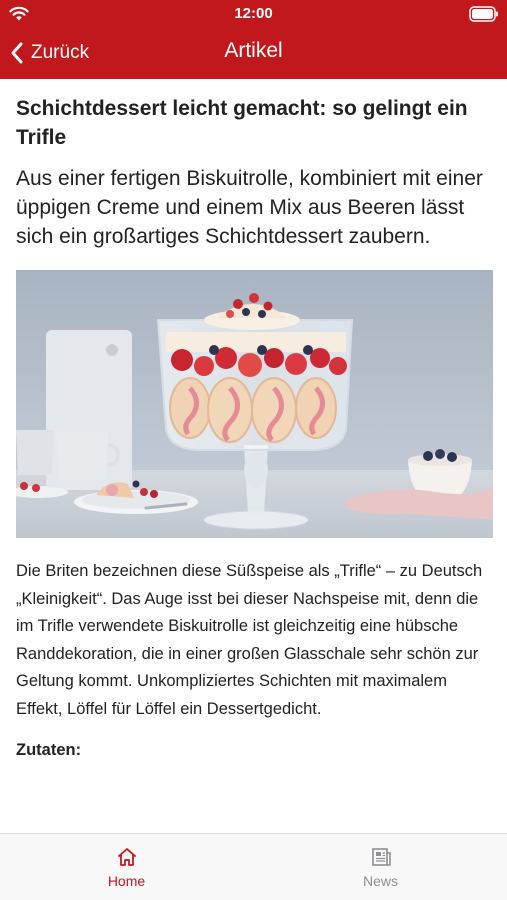  I want to click on status-bar: 12:00, so click(253, 14).